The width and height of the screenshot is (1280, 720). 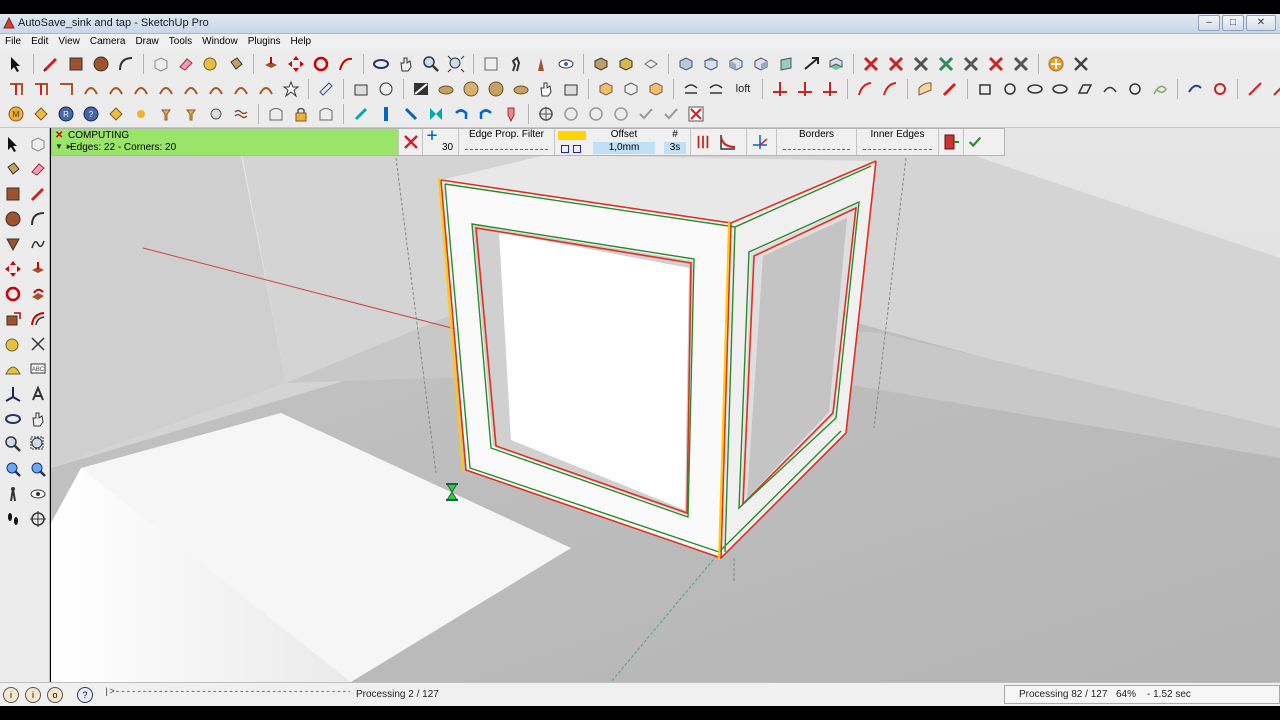 What do you see at coordinates (601, 64) in the screenshot?
I see `components-tool` at bounding box center [601, 64].